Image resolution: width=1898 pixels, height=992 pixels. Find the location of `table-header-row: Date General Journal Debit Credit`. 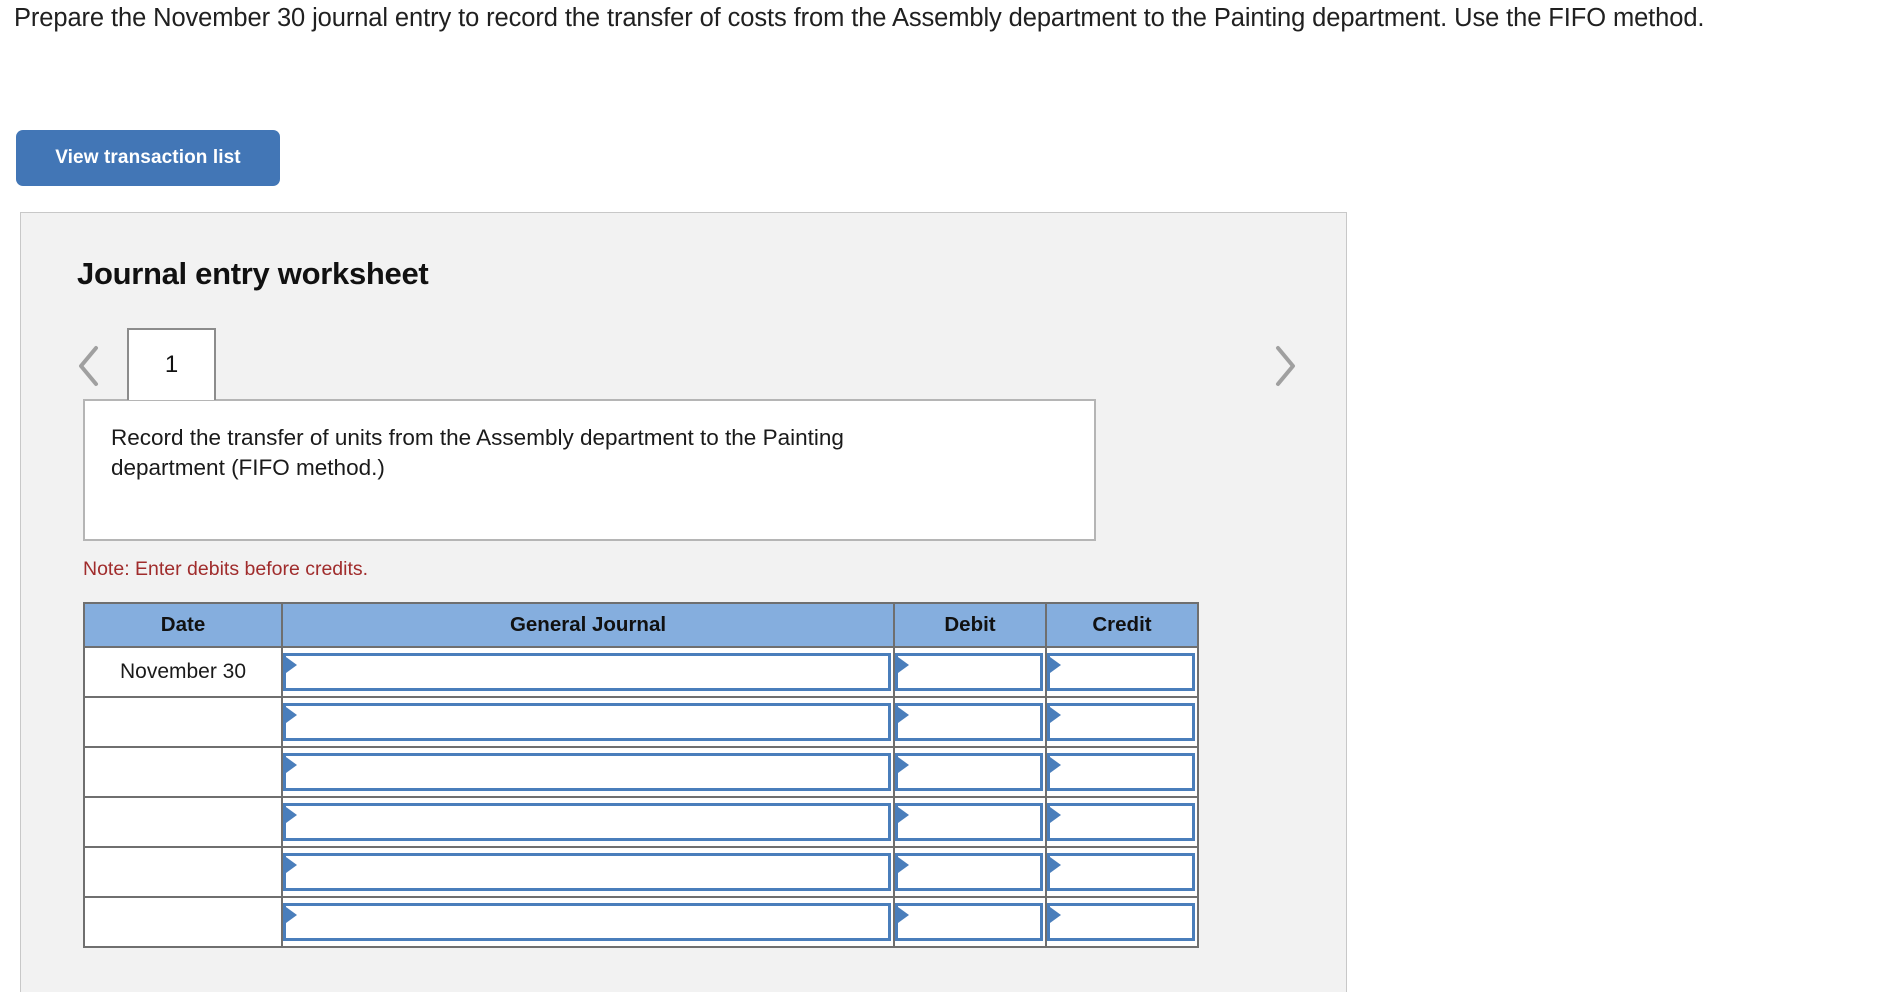

table-header-row: Date General Journal Debit Credit is located at coordinates (641, 625).